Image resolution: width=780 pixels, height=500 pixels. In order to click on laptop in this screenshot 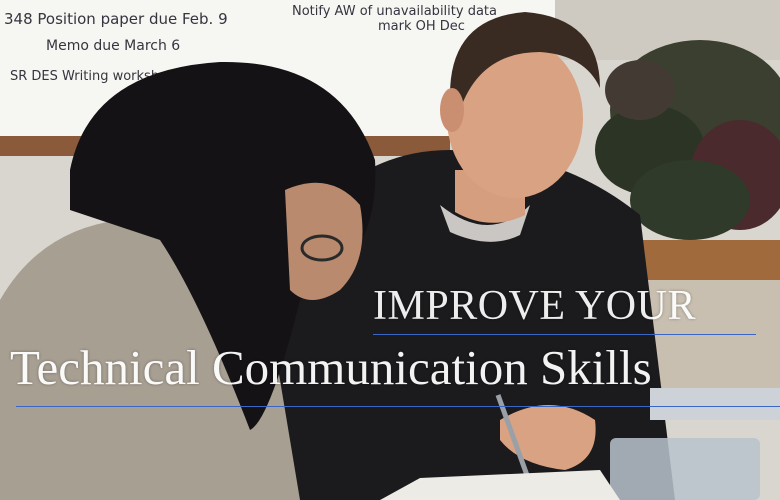, I will do `click(715, 404)`.